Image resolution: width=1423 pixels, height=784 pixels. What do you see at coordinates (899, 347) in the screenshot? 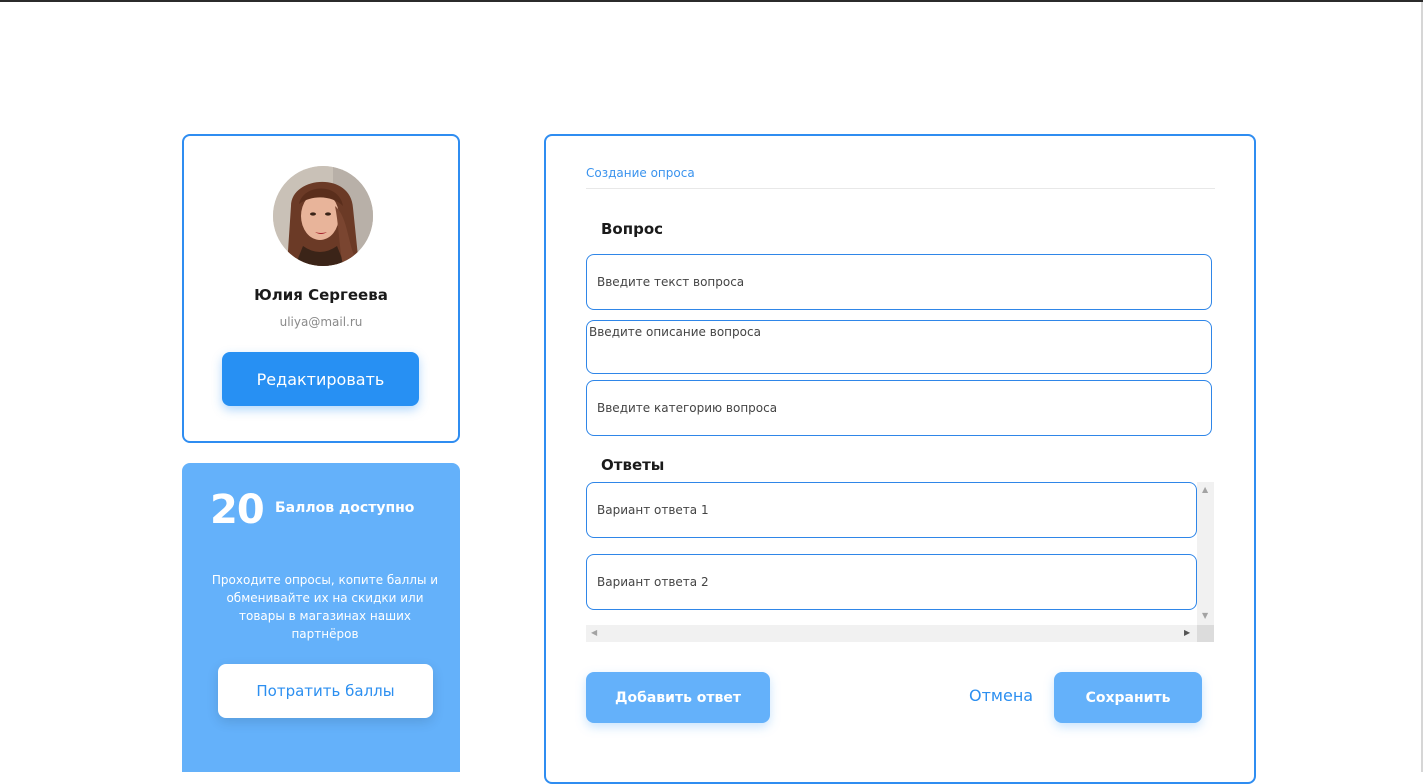
I see `question-description-input` at bounding box center [899, 347].